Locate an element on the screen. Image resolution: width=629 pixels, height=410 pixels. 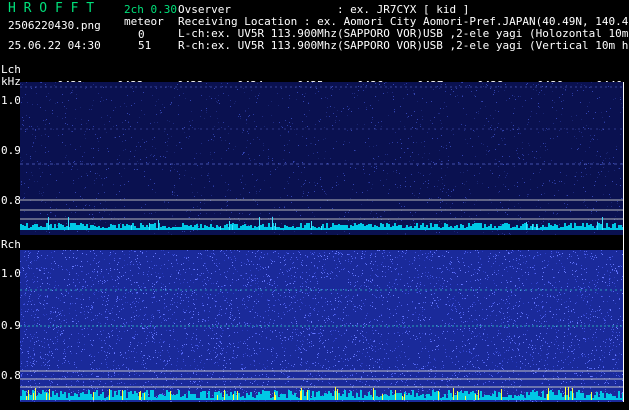
datetime-label: 25.06.22 04:30 is located at coordinates (54, 45).